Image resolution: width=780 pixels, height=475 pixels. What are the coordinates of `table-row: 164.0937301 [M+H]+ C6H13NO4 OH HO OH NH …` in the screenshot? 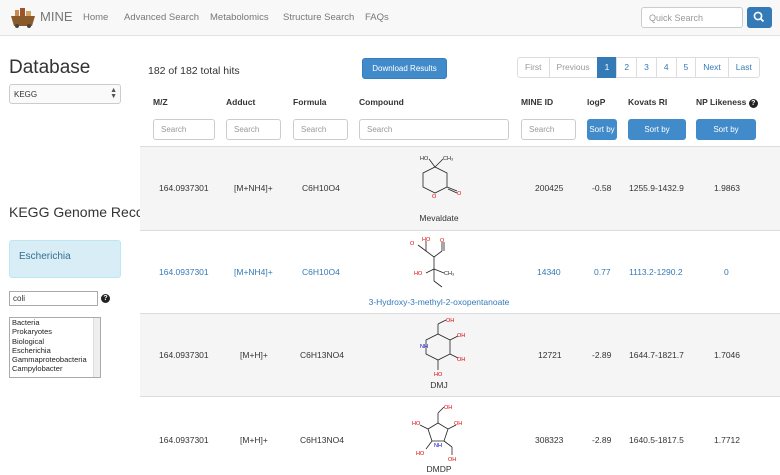 It's located at (460, 435).